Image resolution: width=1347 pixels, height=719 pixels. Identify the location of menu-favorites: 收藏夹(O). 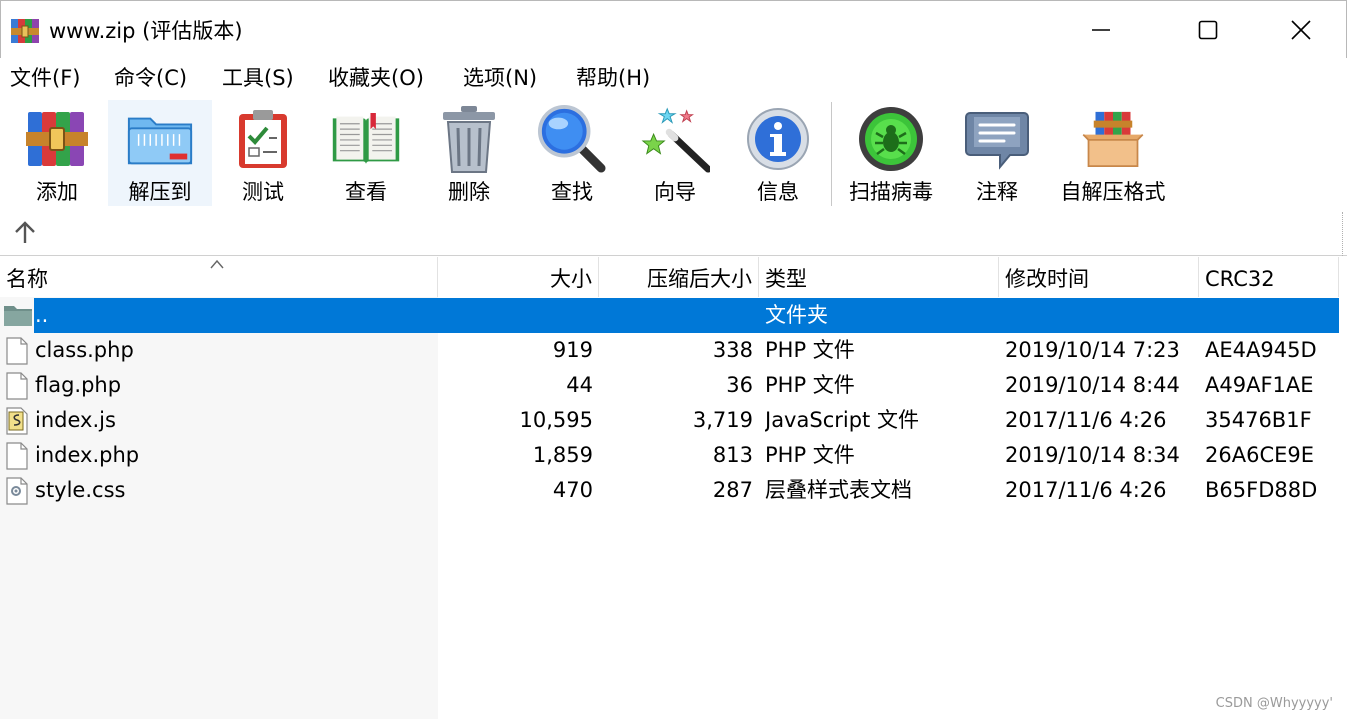
(376, 78).